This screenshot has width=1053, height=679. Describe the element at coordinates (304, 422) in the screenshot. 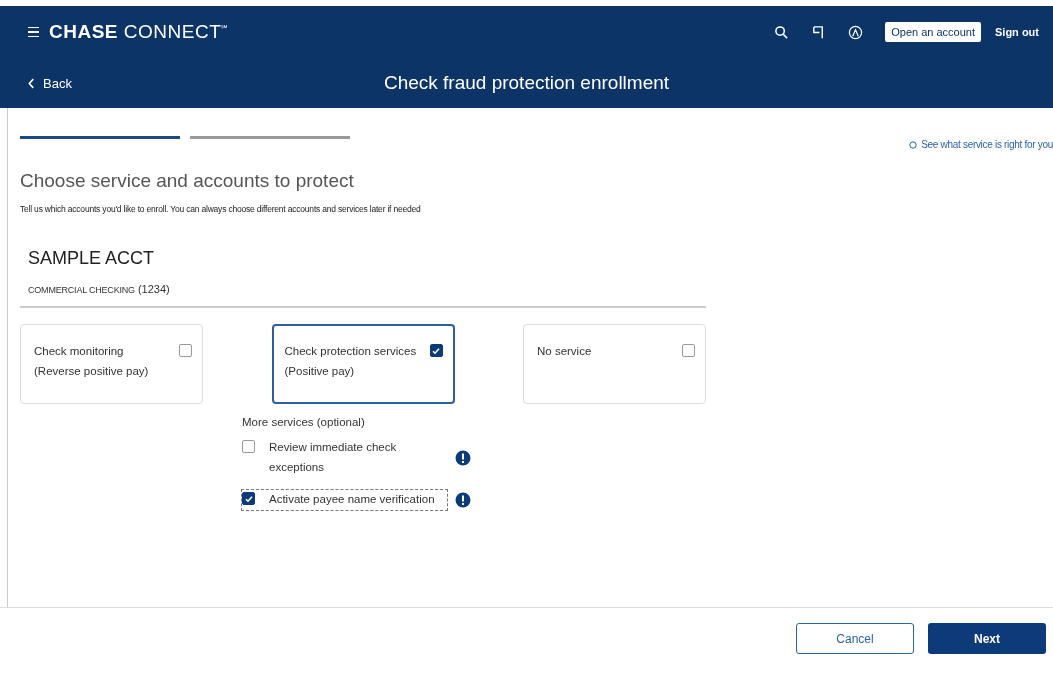

I see `more-services-label: More services (optional)` at that location.